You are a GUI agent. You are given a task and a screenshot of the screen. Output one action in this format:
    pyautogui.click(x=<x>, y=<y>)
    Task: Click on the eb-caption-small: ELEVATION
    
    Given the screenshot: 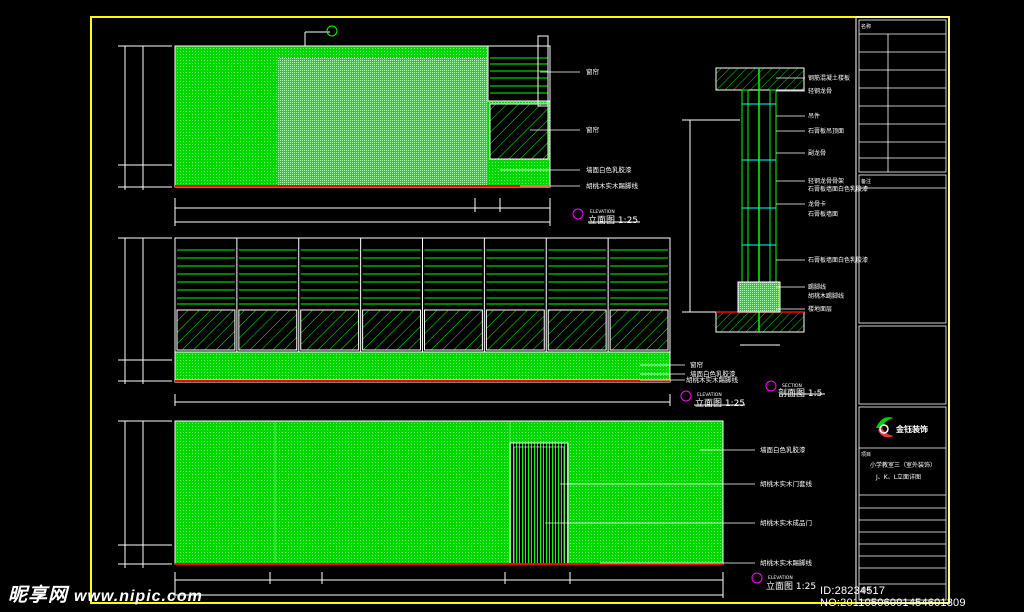 What is the action you would take?
    pyautogui.click(x=709, y=395)
    